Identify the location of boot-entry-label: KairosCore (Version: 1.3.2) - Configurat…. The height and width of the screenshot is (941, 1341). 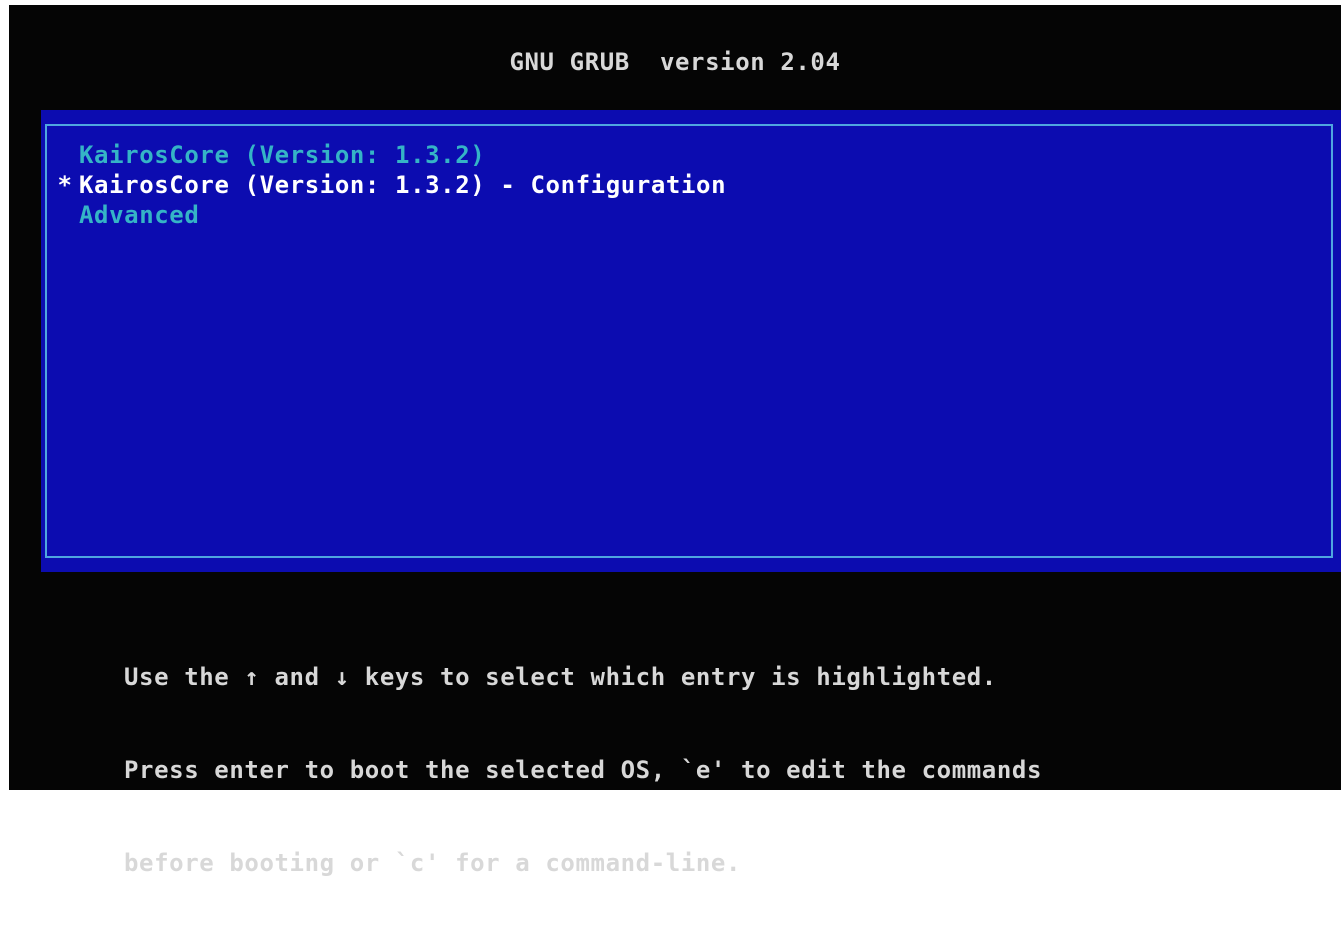
(403, 185).